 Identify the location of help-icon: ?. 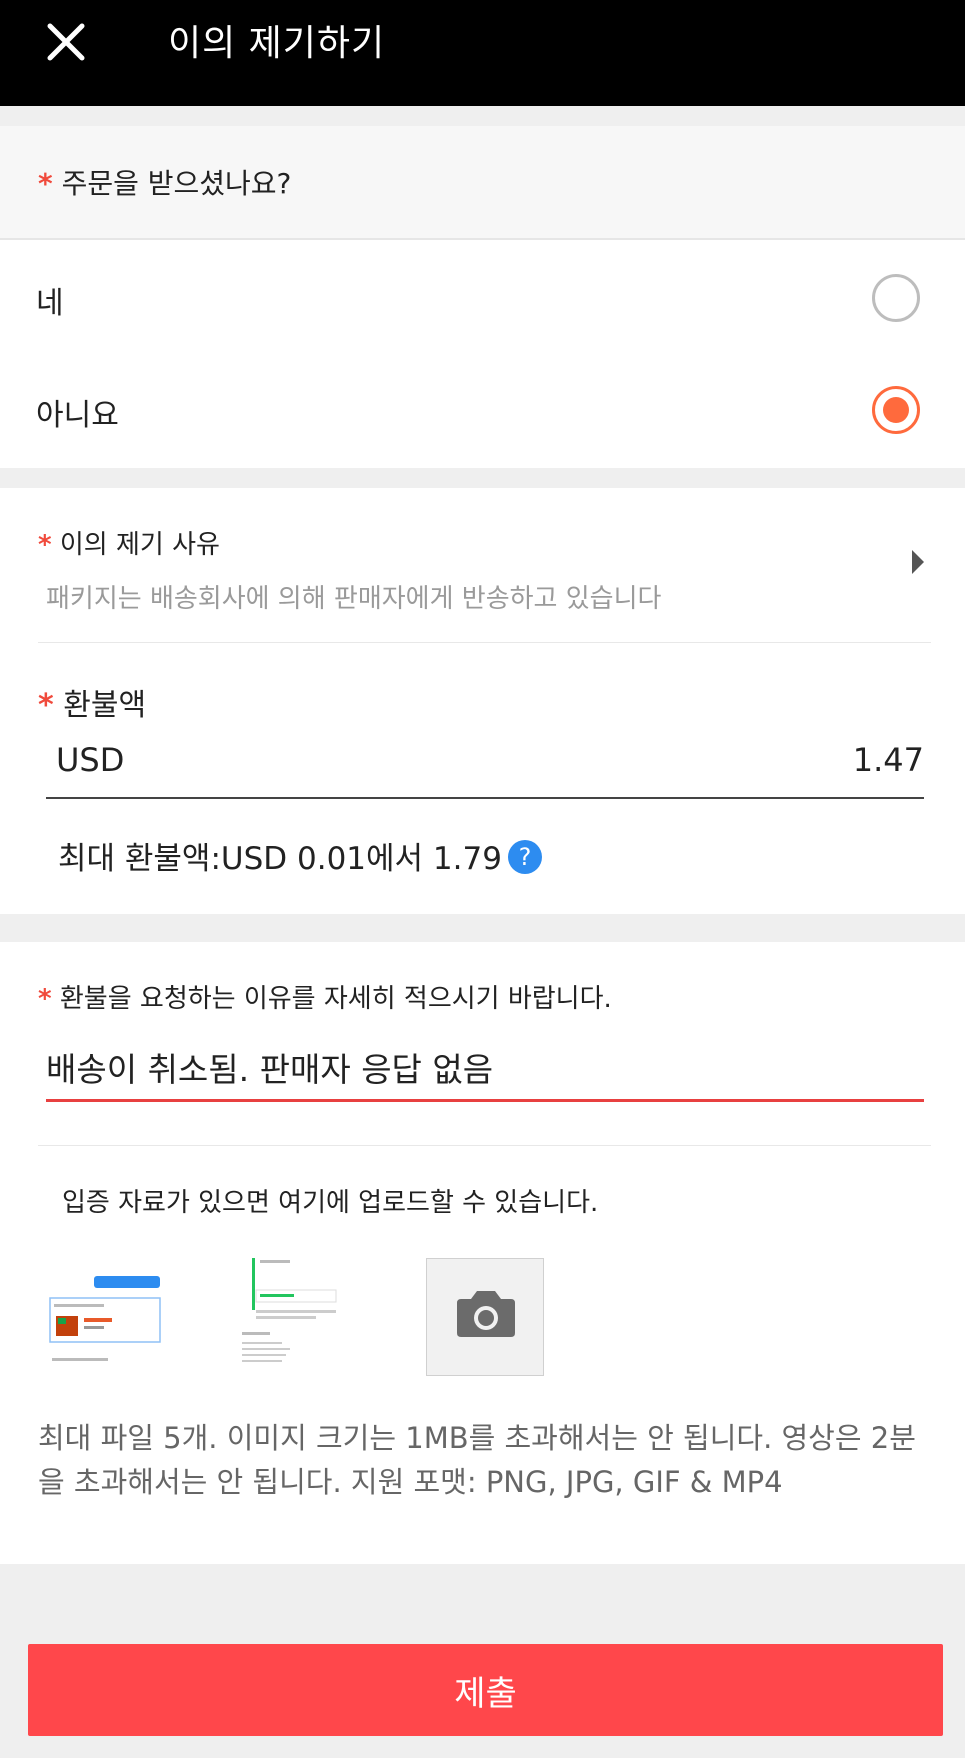
(524, 857).